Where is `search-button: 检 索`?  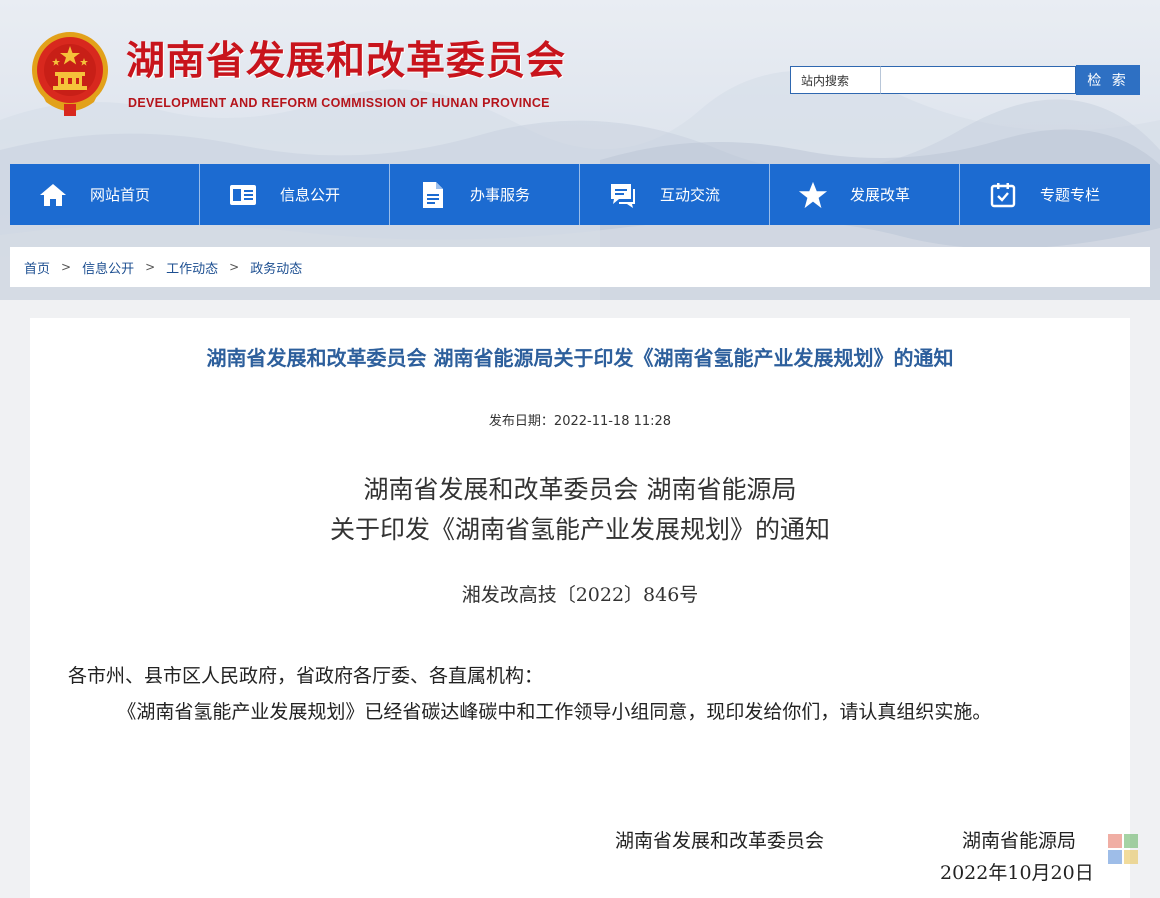 search-button: 检 索 is located at coordinates (1108, 80).